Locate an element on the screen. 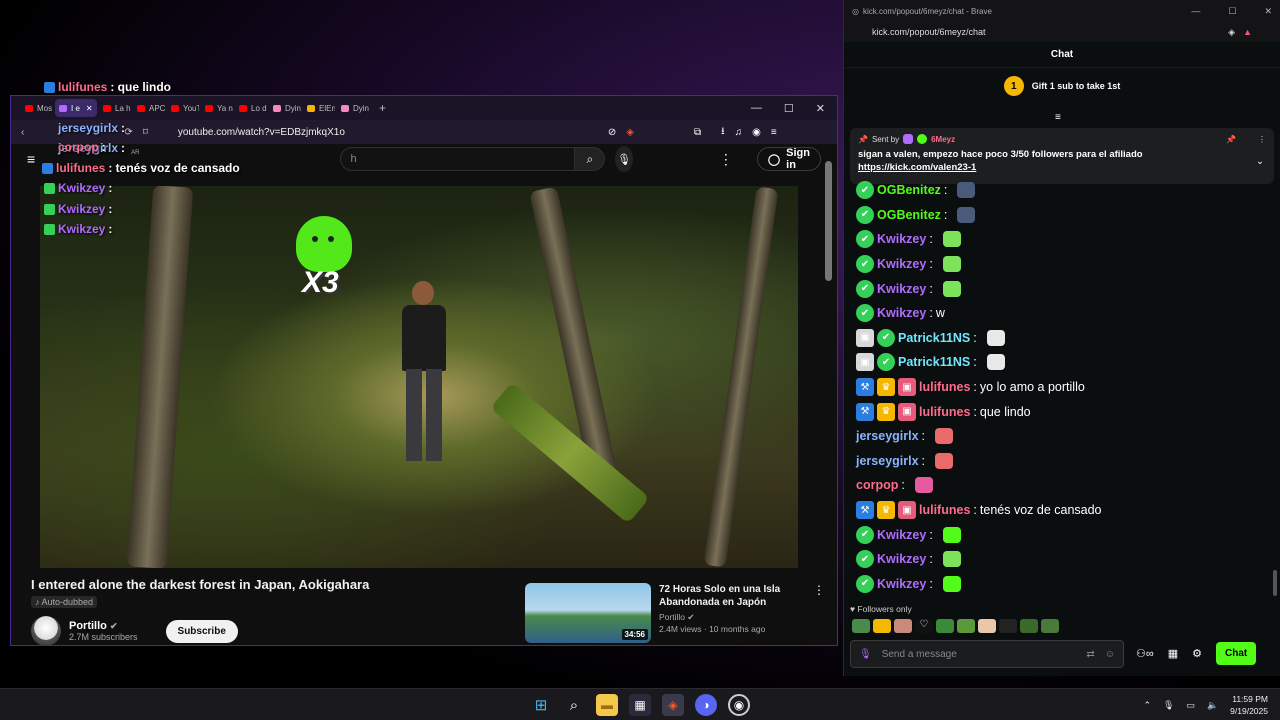 The image size is (1280, 720). close-icon: ✕ is located at coordinates (1268, 11).